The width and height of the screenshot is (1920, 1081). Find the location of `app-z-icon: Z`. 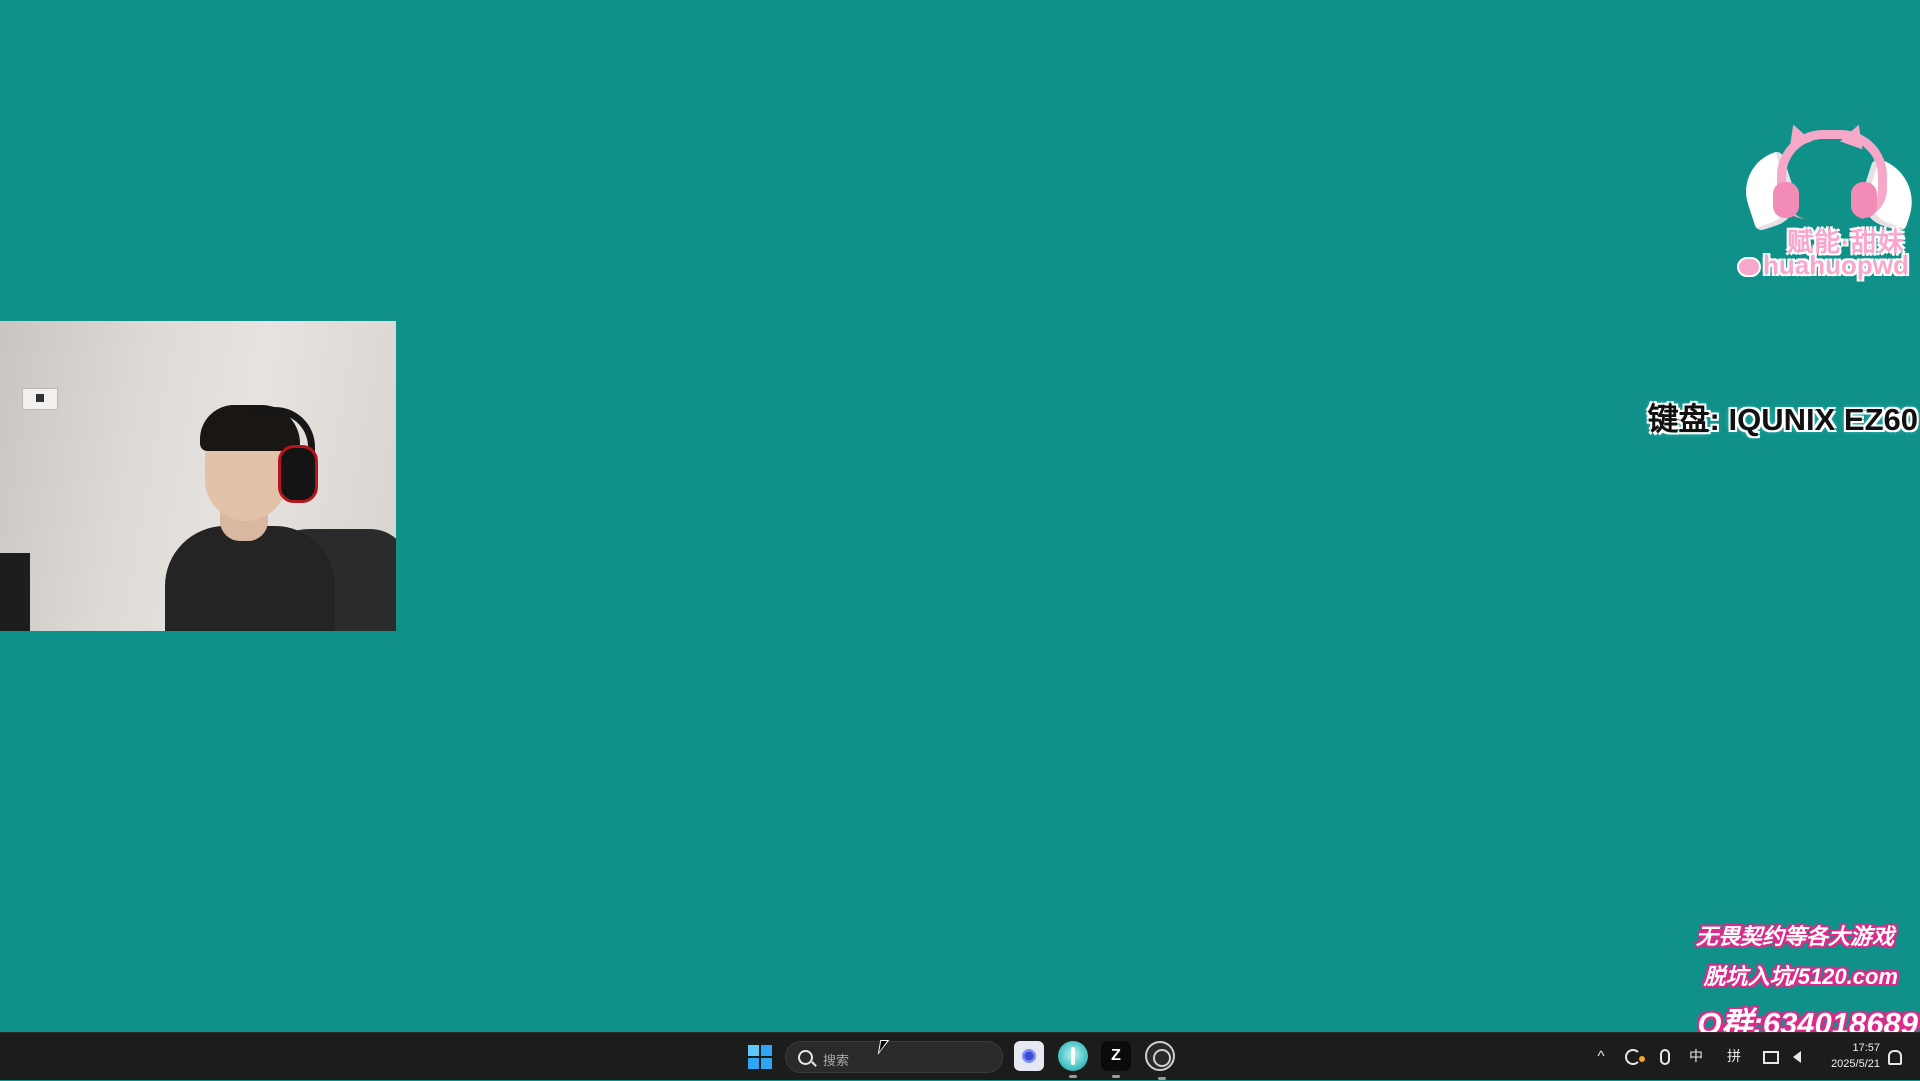

app-z-icon: Z is located at coordinates (1116, 1059).